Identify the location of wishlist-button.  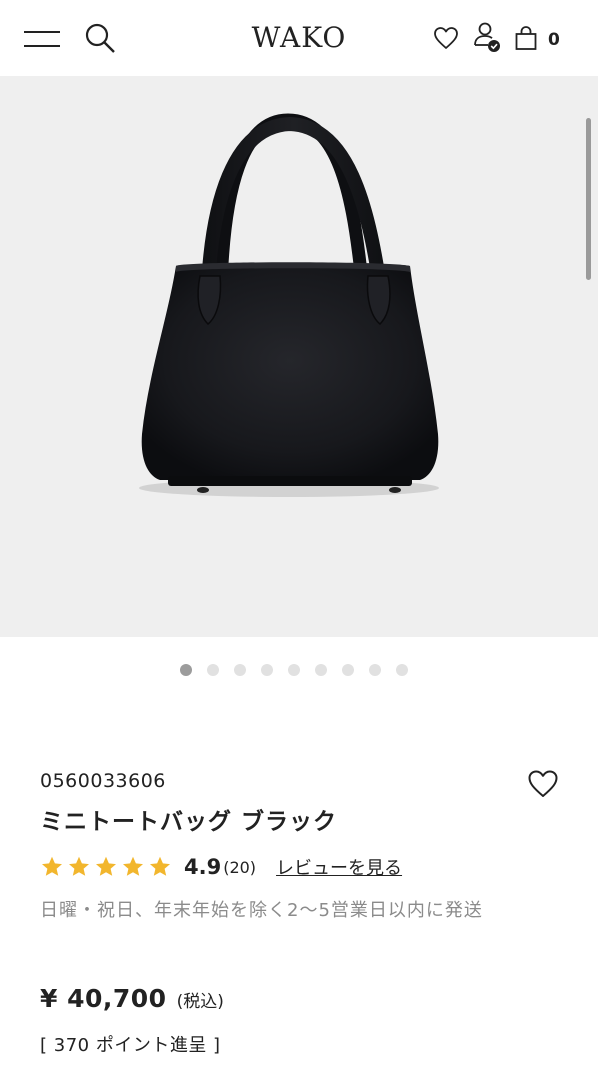
(446, 38).